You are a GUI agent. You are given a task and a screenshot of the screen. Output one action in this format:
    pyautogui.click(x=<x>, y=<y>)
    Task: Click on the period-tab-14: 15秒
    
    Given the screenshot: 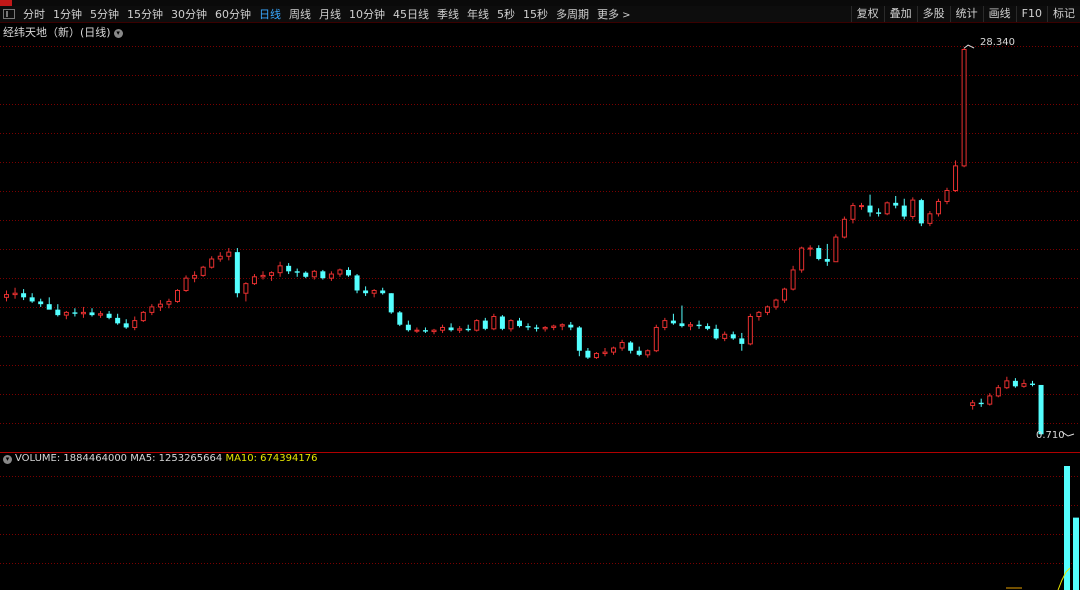 What is the action you would take?
    pyautogui.click(x=535, y=14)
    